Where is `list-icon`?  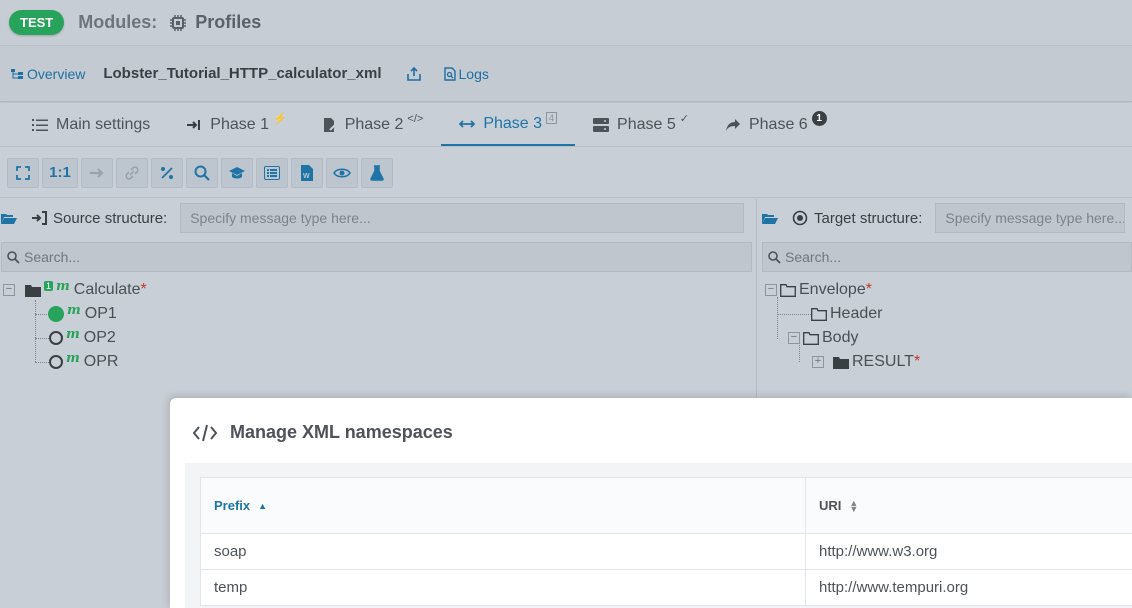 list-icon is located at coordinates (40, 124).